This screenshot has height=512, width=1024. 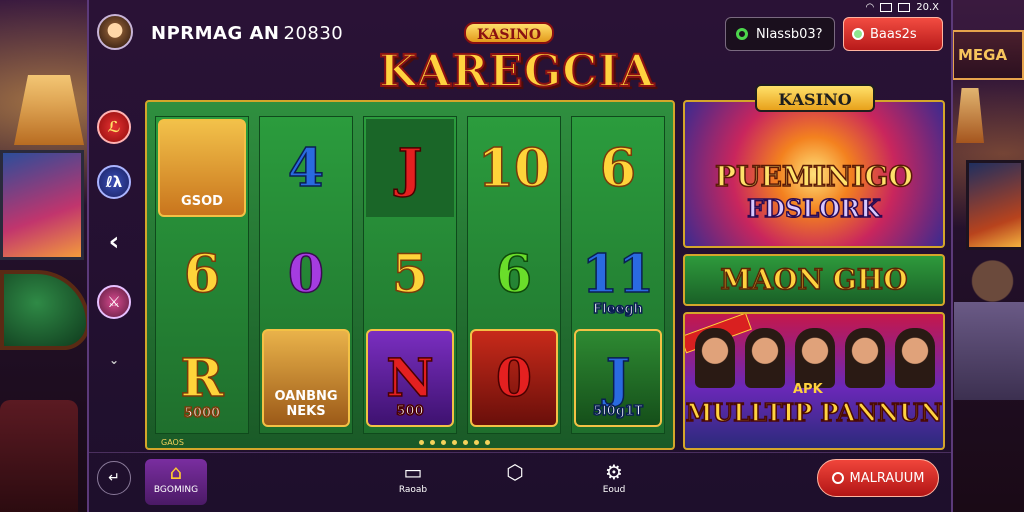 I want to click on background-screen, so click(x=42, y=205).